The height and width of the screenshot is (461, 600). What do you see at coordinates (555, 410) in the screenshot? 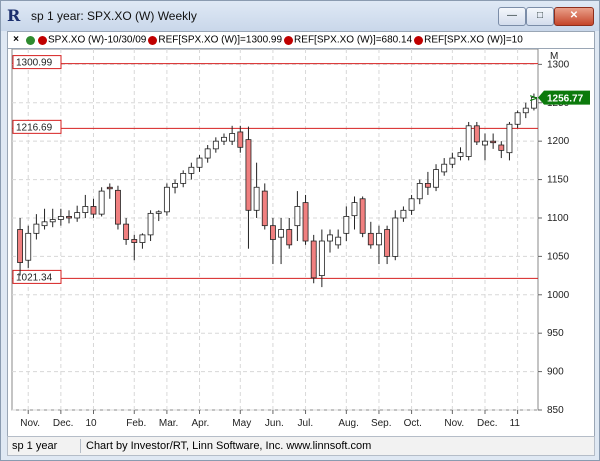
I see `y-tick-label: 850` at bounding box center [555, 410].